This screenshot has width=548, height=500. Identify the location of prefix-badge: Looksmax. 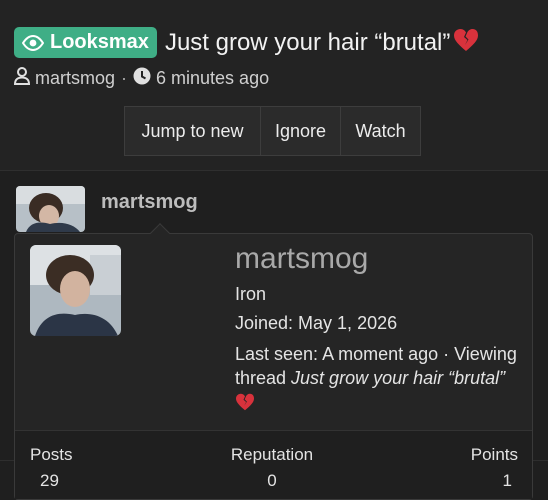
(85, 42).